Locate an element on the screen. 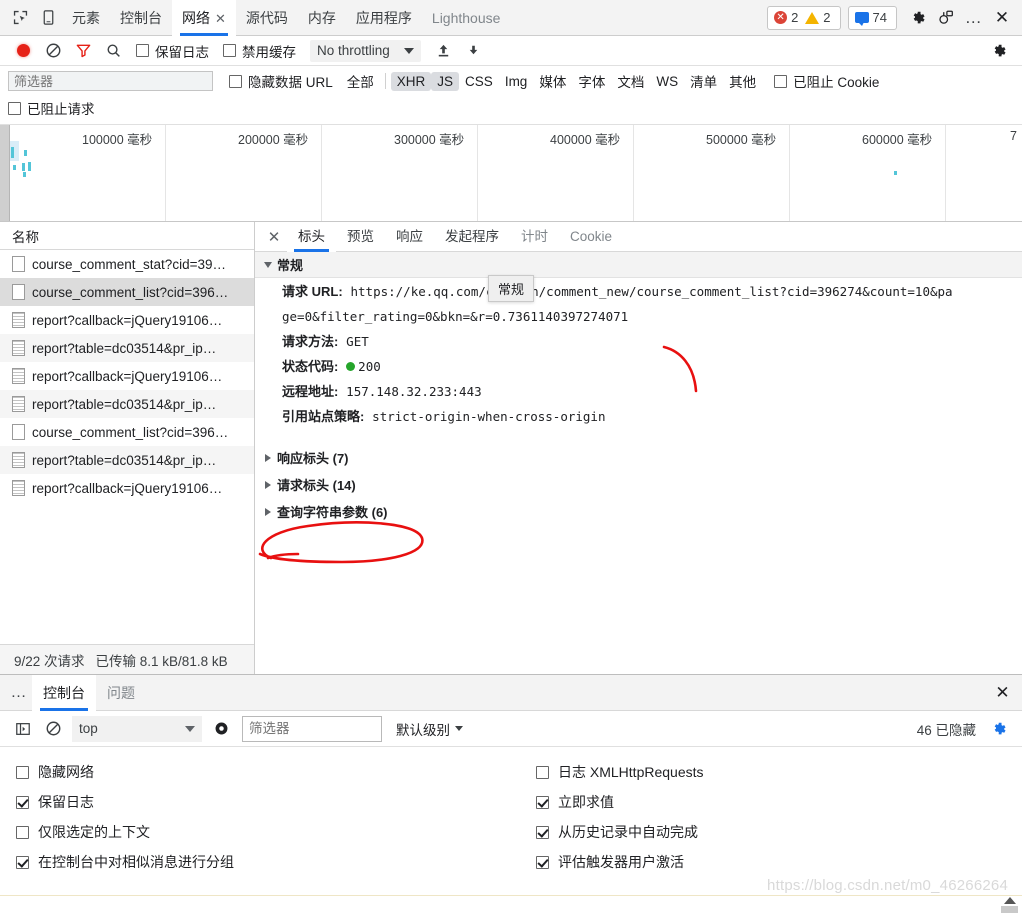 This screenshot has width=1022, height=918. response-headers-section: 响应标头 (7) is located at coordinates (638, 457).